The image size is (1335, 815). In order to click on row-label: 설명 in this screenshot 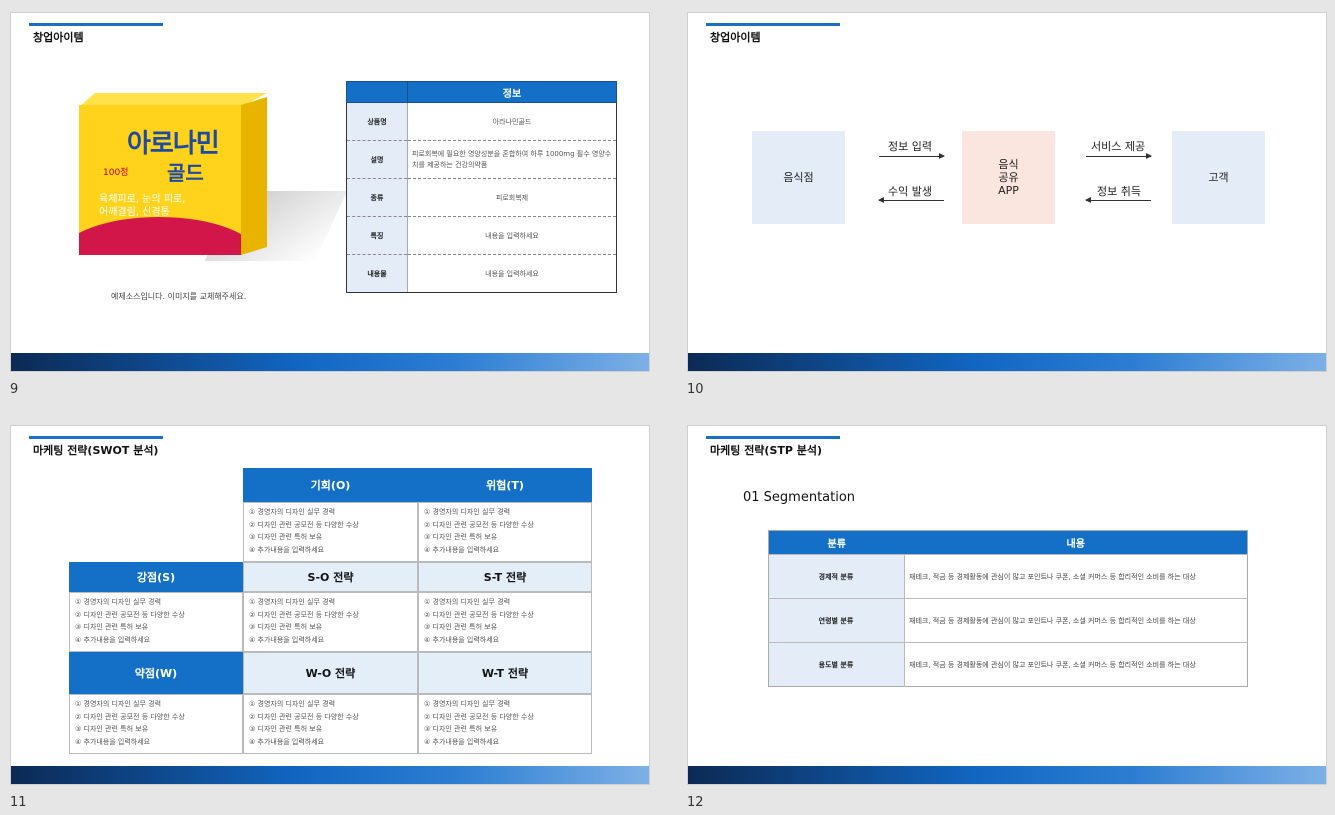, I will do `click(377, 159)`.